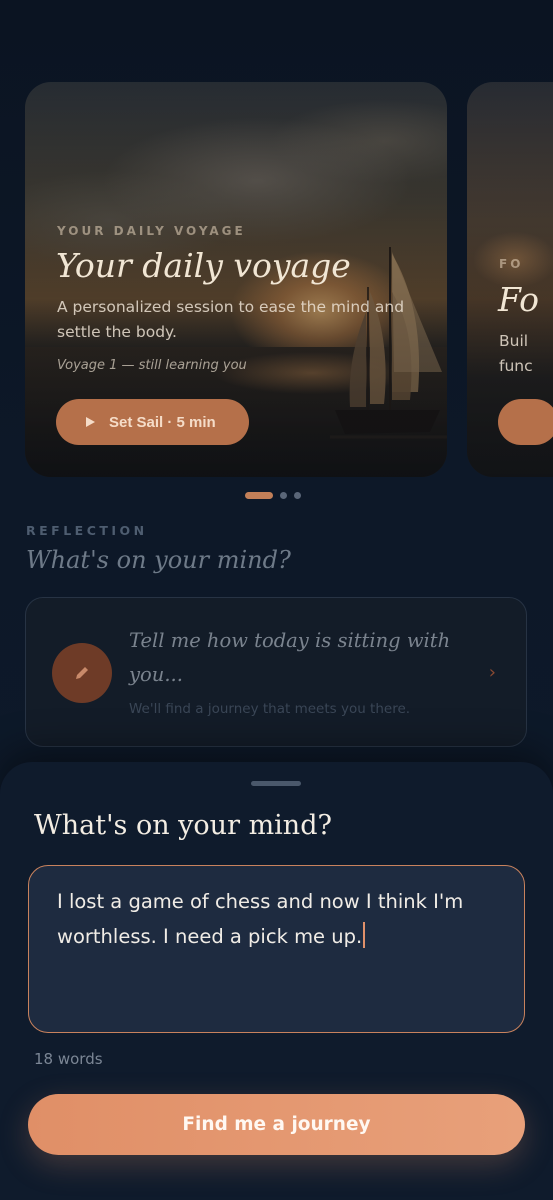 The height and width of the screenshot is (1200, 553). What do you see at coordinates (525, 422) in the screenshot?
I see `next-card-button` at bounding box center [525, 422].